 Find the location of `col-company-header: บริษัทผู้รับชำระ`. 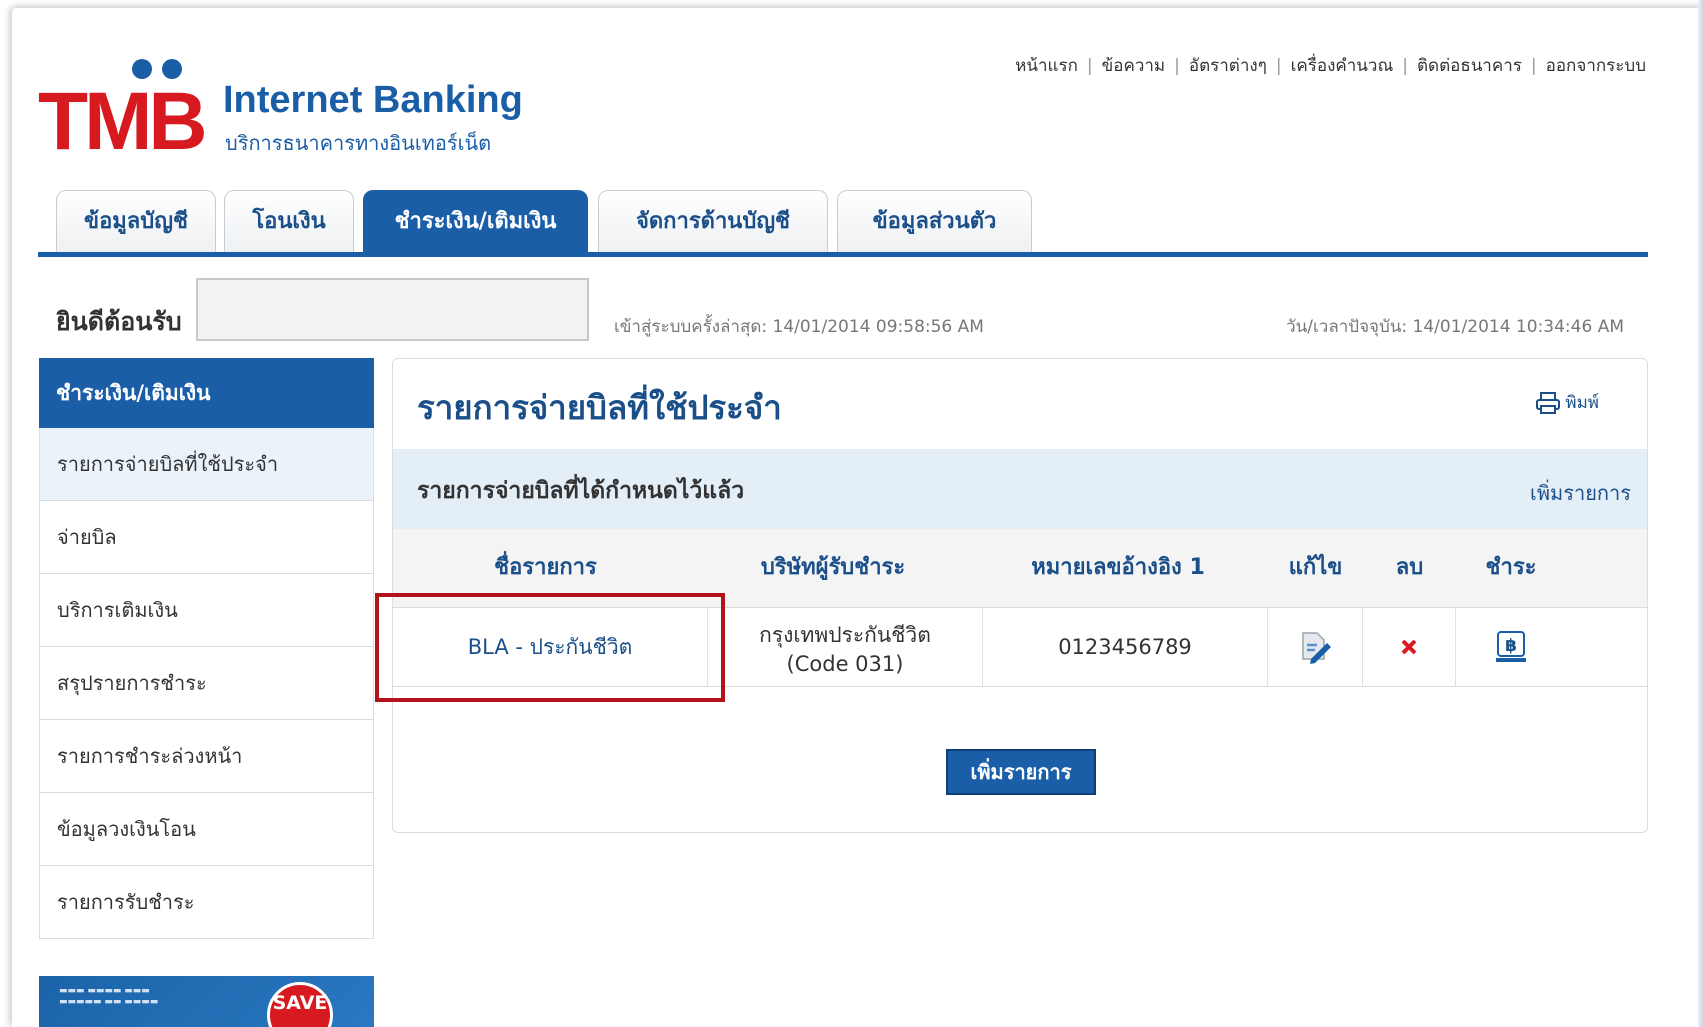

col-company-header: บริษัทผู้รับชำระ is located at coordinates (833, 567).